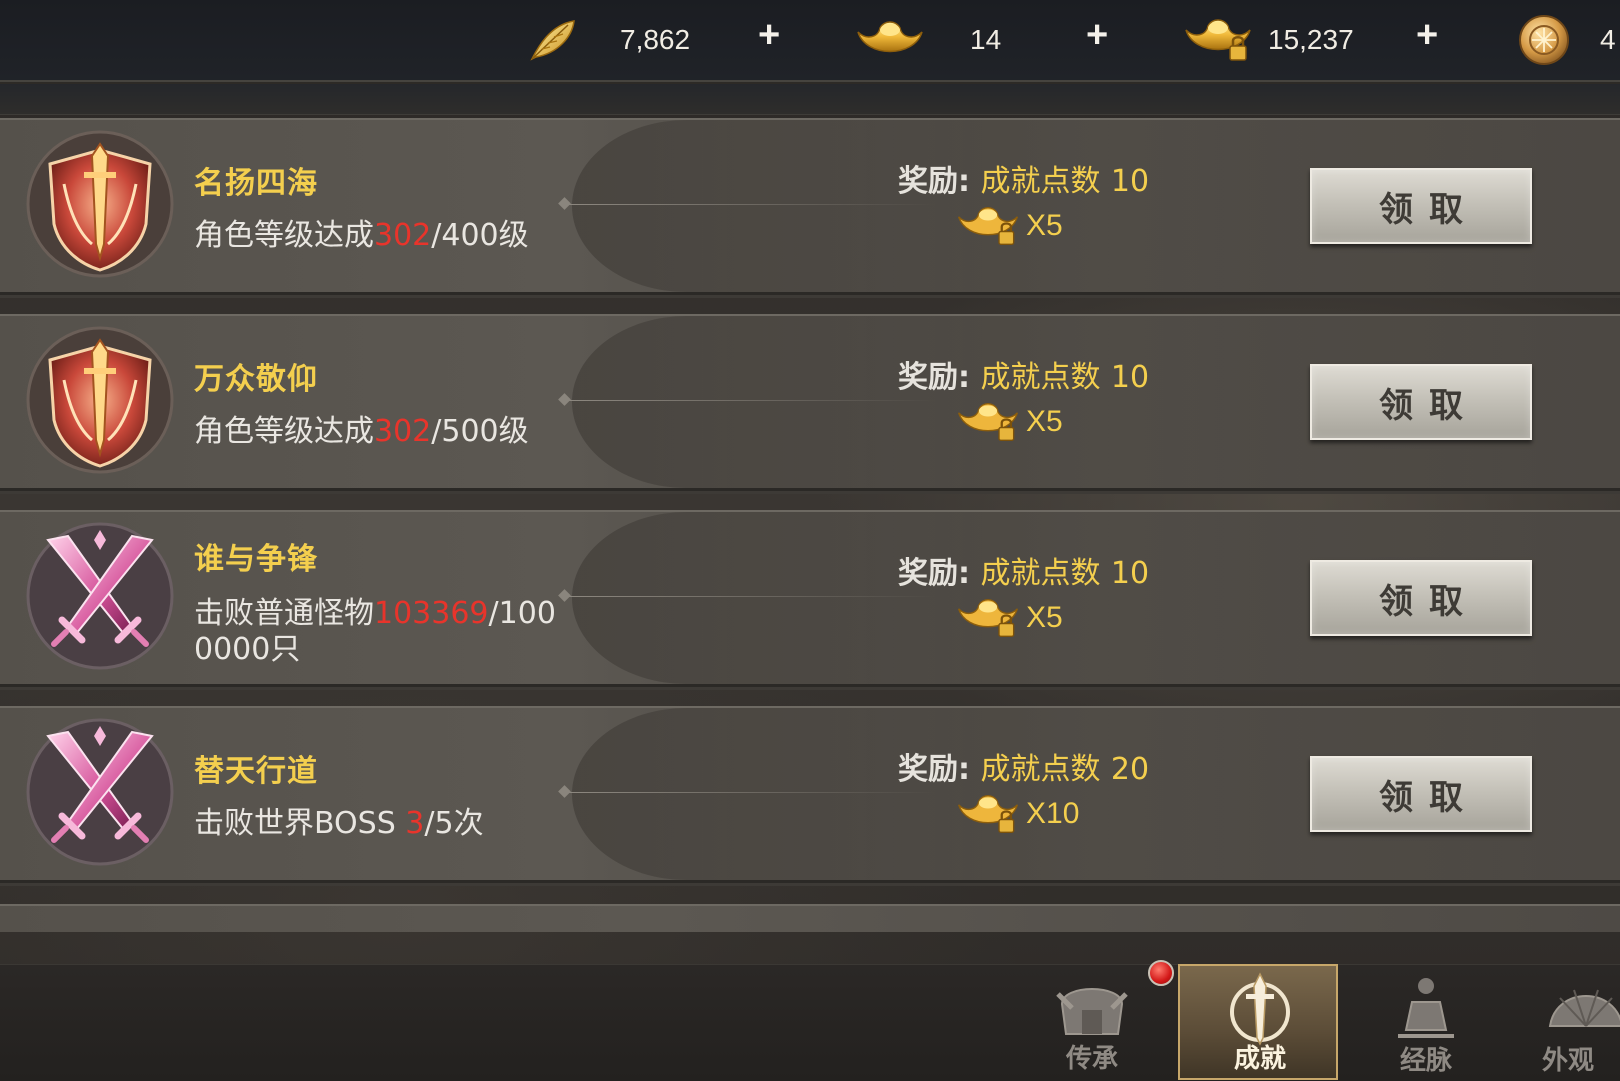 Image resolution: width=1620 pixels, height=1081 pixels. I want to click on achievement-title: 谁与争锋, so click(256, 559).